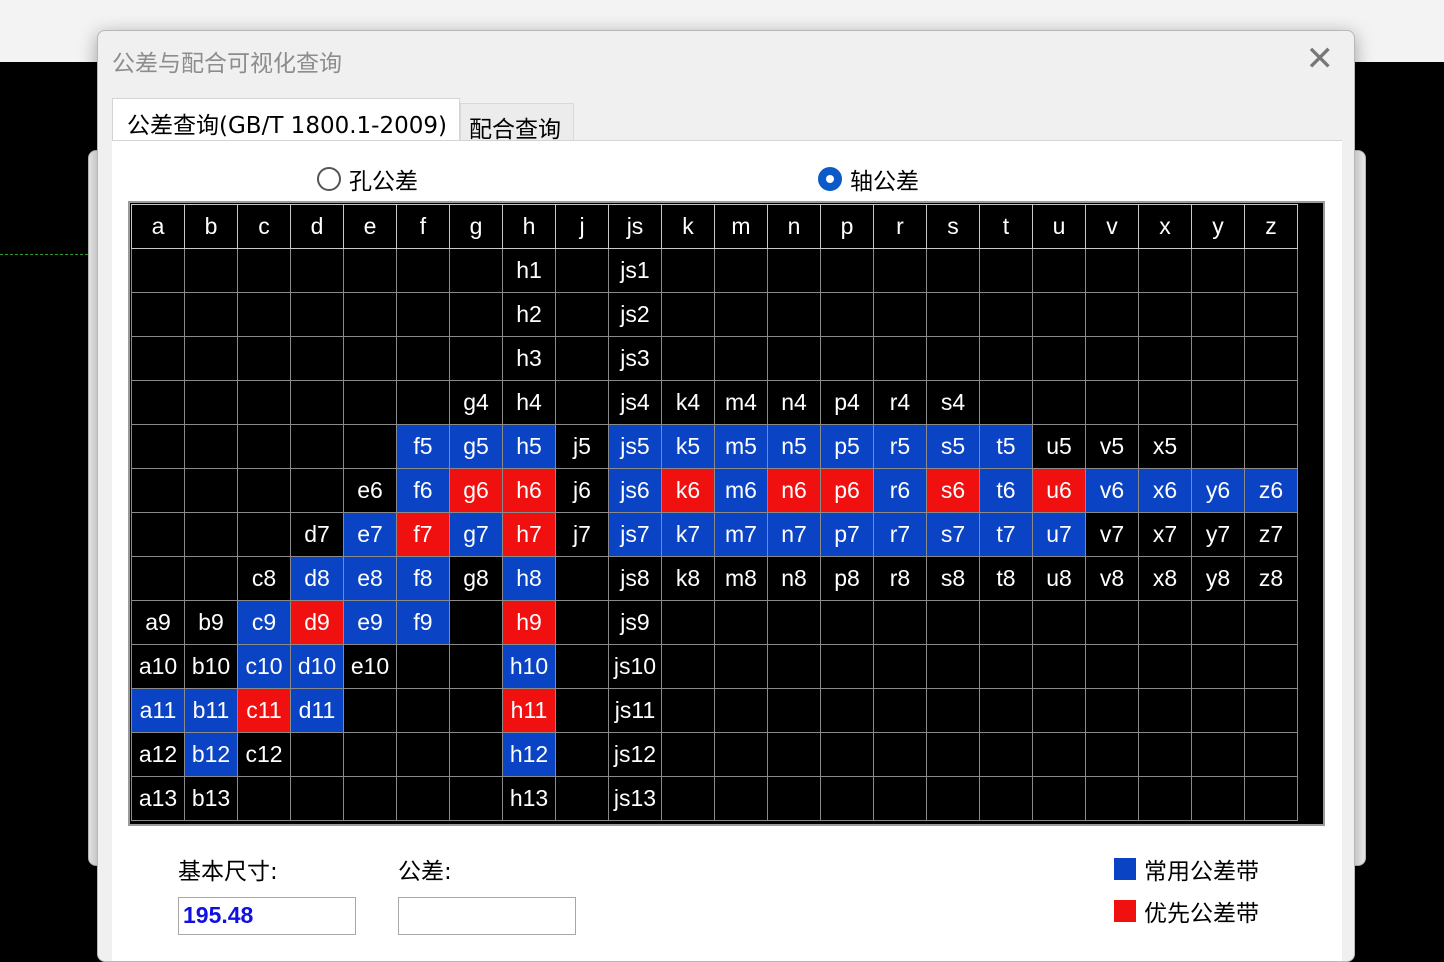 This screenshot has height=962, width=1444. Describe the element at coordinates (476, 578) in the screenshot. I see `tolerance-zone-g8: g8` at that location.